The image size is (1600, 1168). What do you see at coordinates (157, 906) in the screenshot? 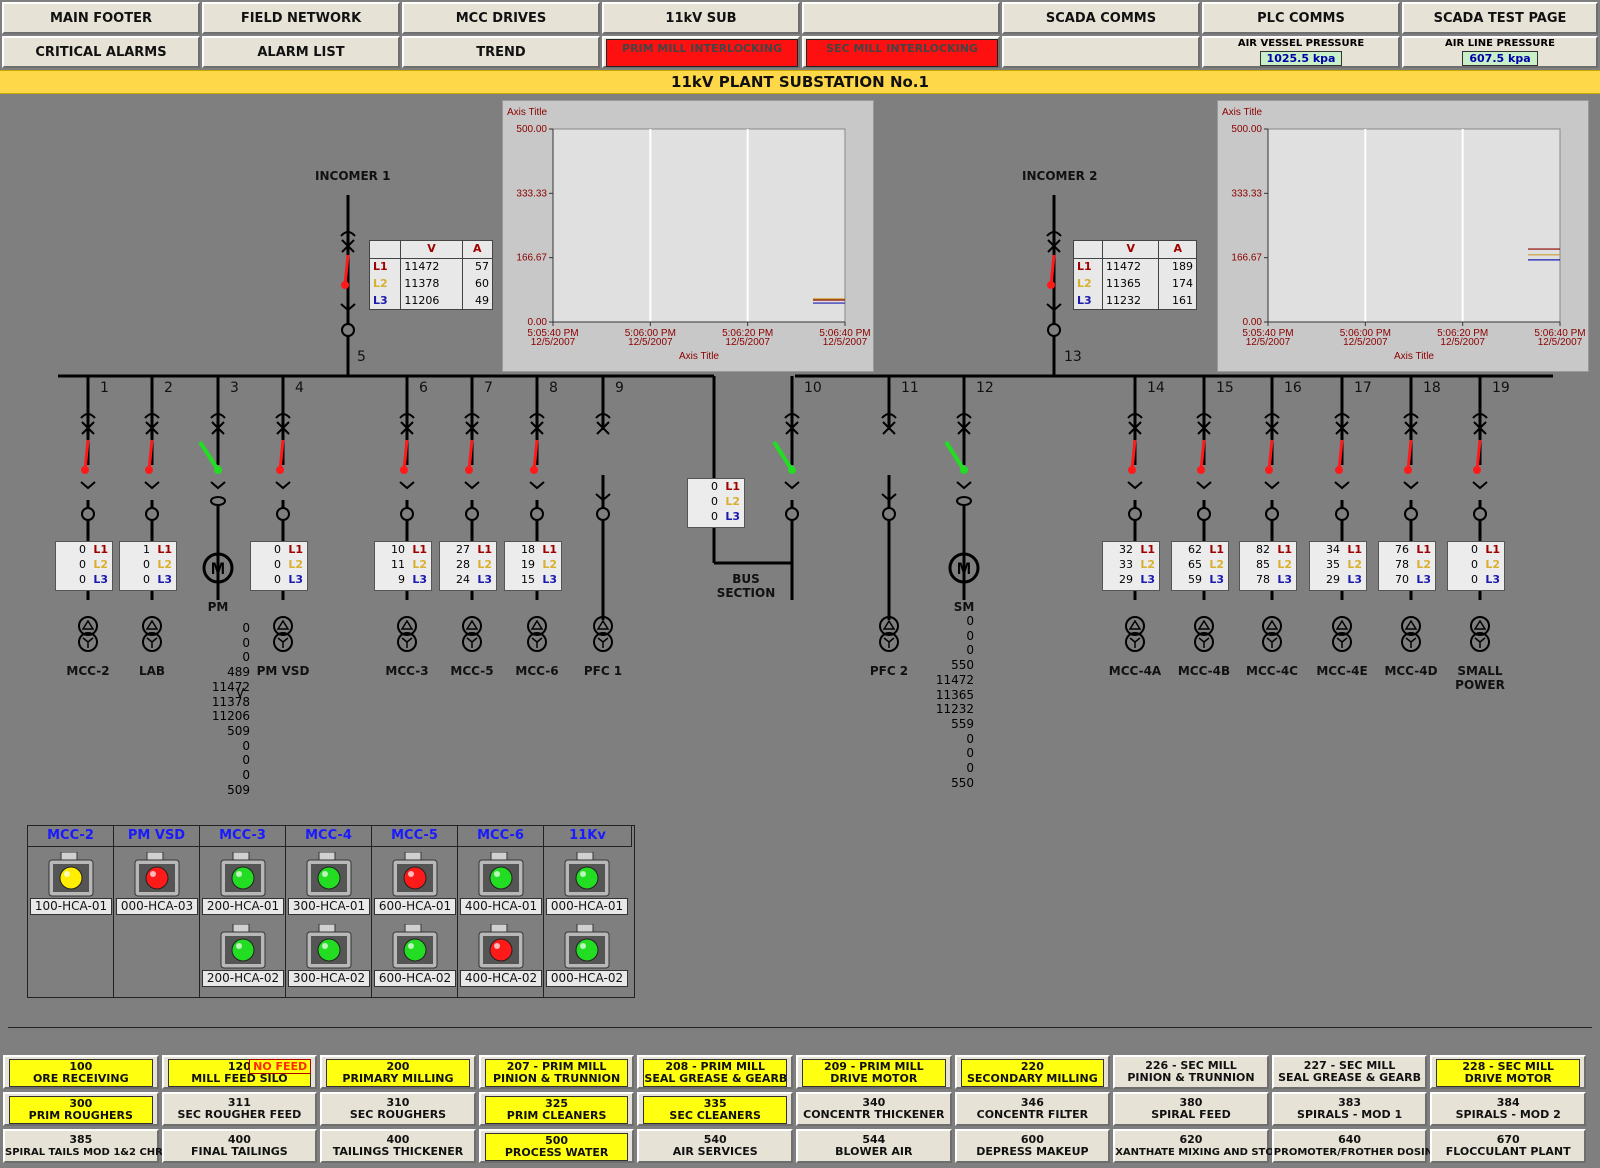
I see `hca-tag: 000-HCA-03` at bounding box center [157, 906].